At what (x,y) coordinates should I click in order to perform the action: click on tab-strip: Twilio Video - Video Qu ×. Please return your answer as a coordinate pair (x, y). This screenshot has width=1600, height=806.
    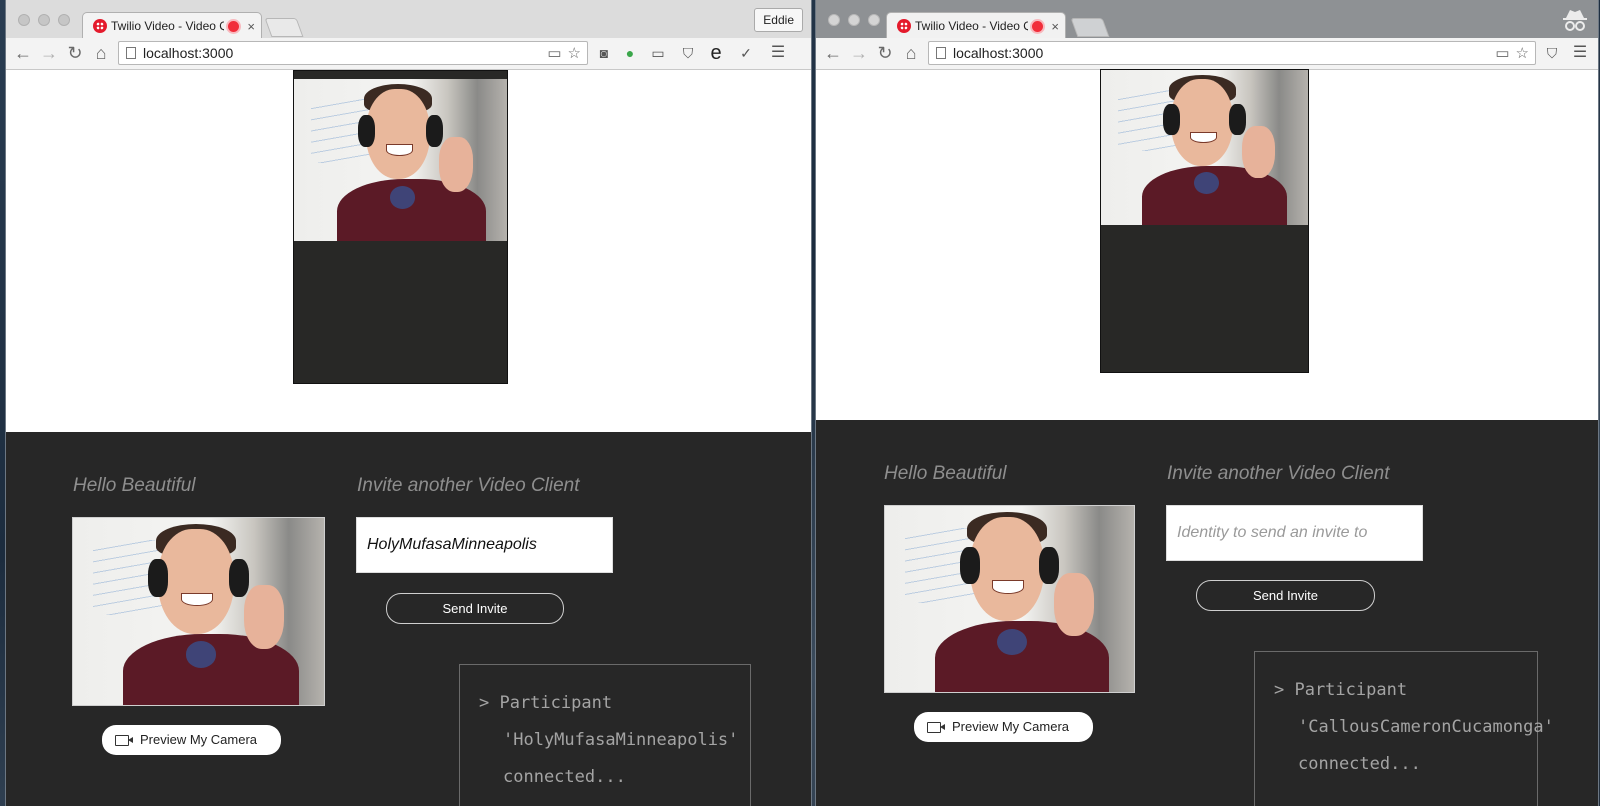
    Looking at the image, I should click on (1207, 19).